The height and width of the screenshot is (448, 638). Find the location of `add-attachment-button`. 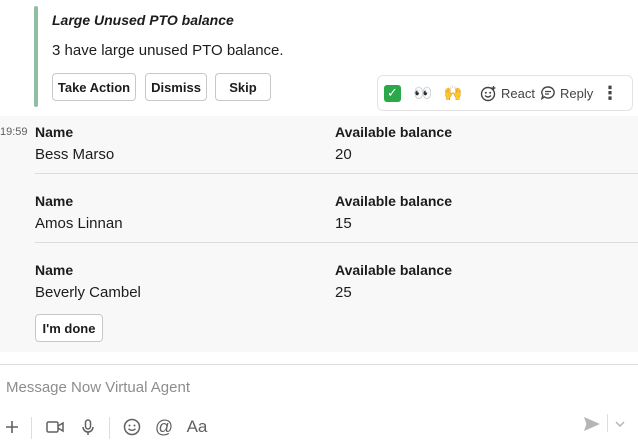

add-attachment-button is located at coordinates (12, 427).